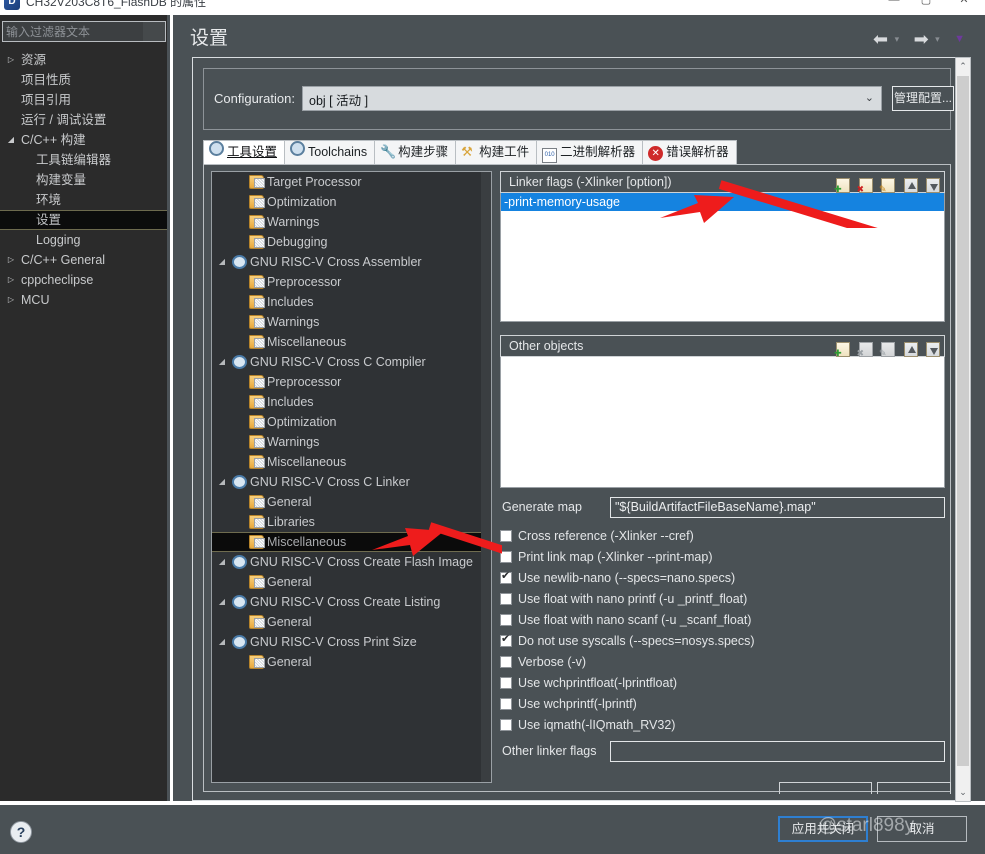 The image size is (985, 854). What do you see at coordinates (83, 280) in the screenshot?
I see `sidebar-item: ▷ cppcheclipse` at bounding box center [83, 280].